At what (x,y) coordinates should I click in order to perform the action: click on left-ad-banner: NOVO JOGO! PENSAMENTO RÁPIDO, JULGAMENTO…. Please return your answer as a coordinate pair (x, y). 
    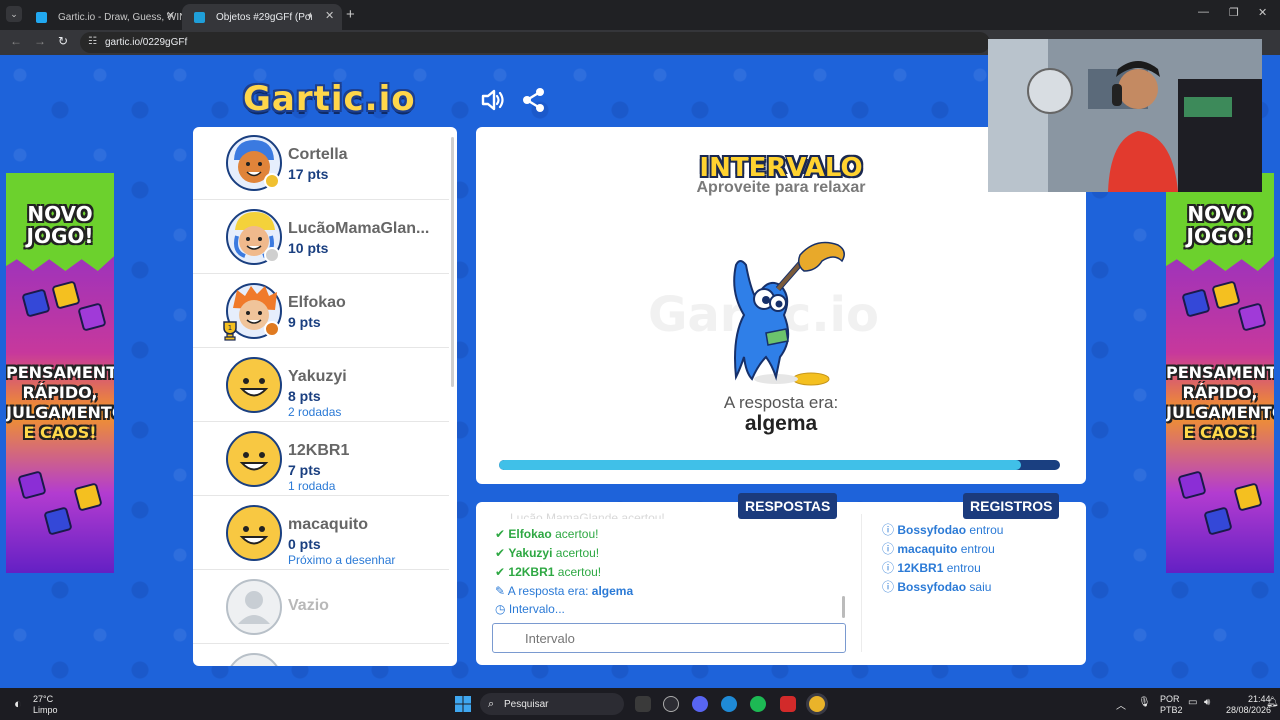
    Looking at the image, I should click on (60, 373).